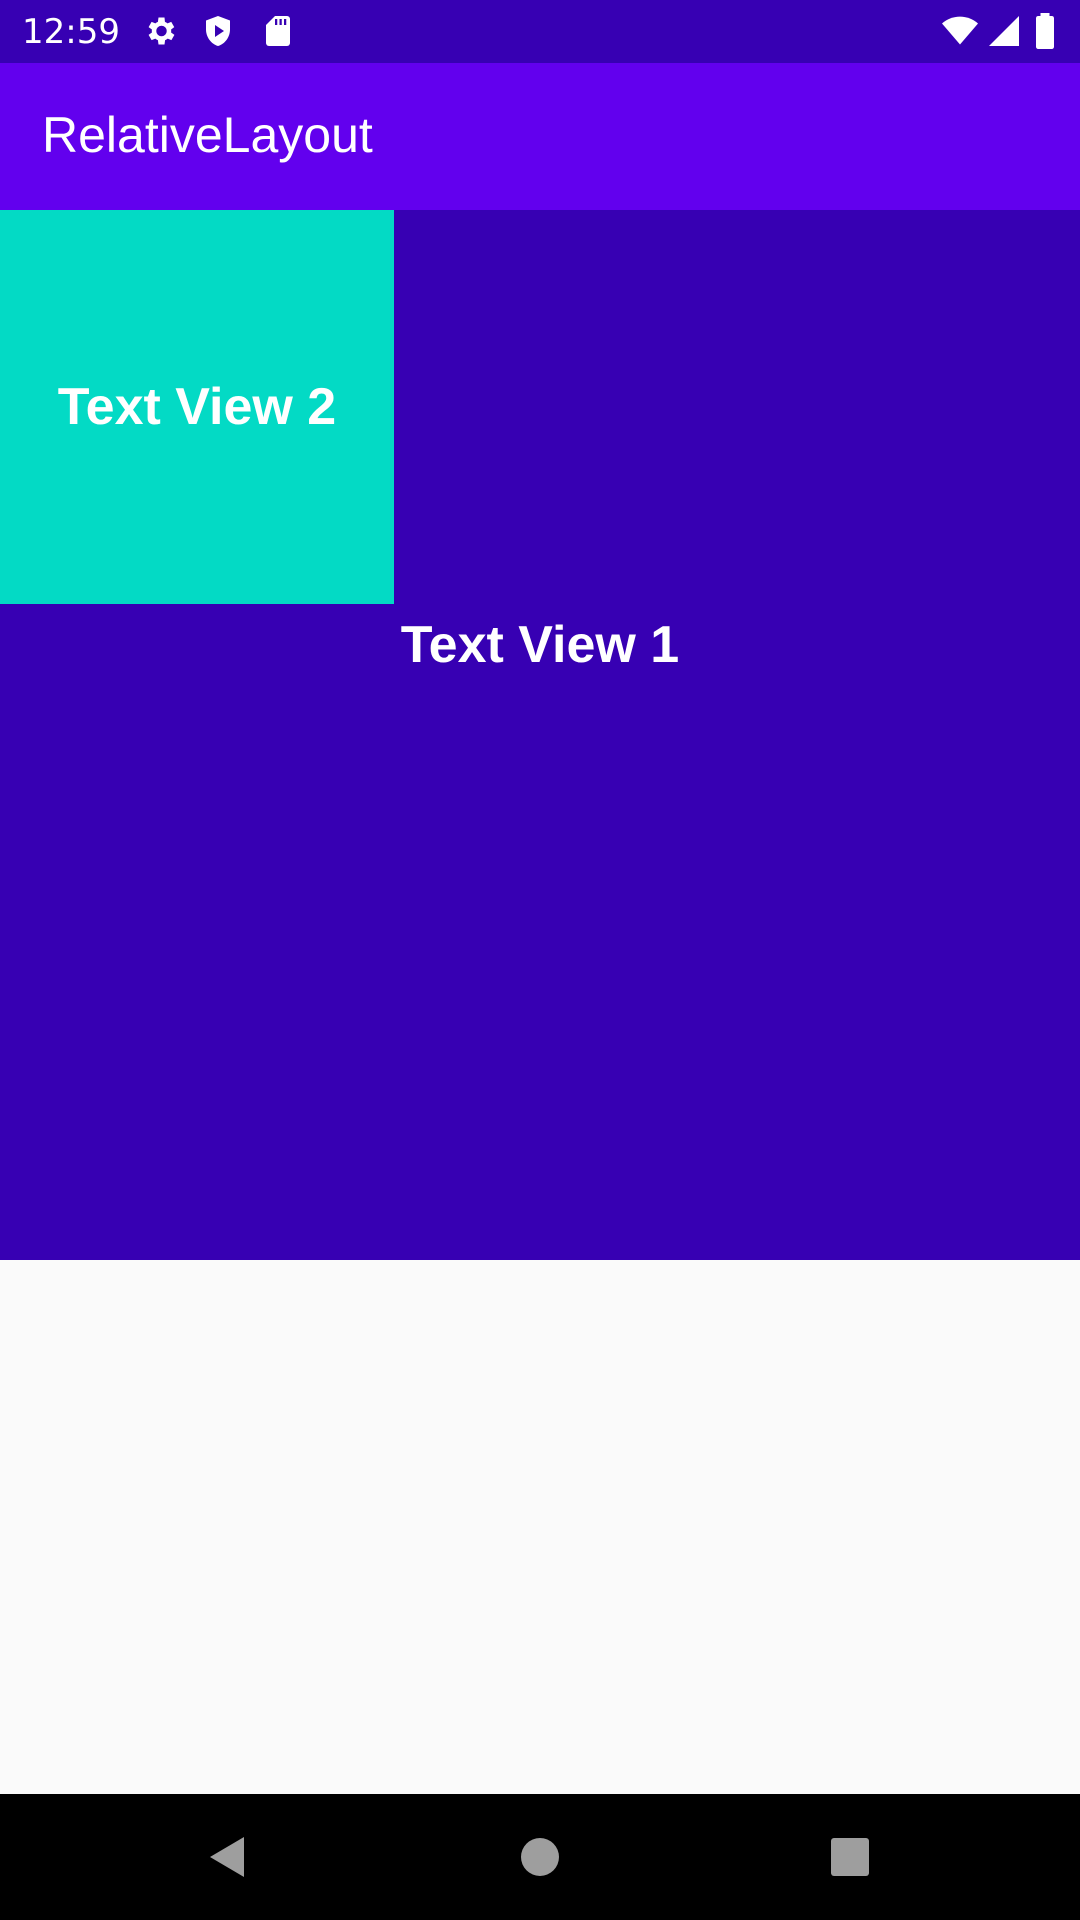  Describe the element at coordinates (540, 31) in the screenshot. I see `status-bar: 12:59` at that location.